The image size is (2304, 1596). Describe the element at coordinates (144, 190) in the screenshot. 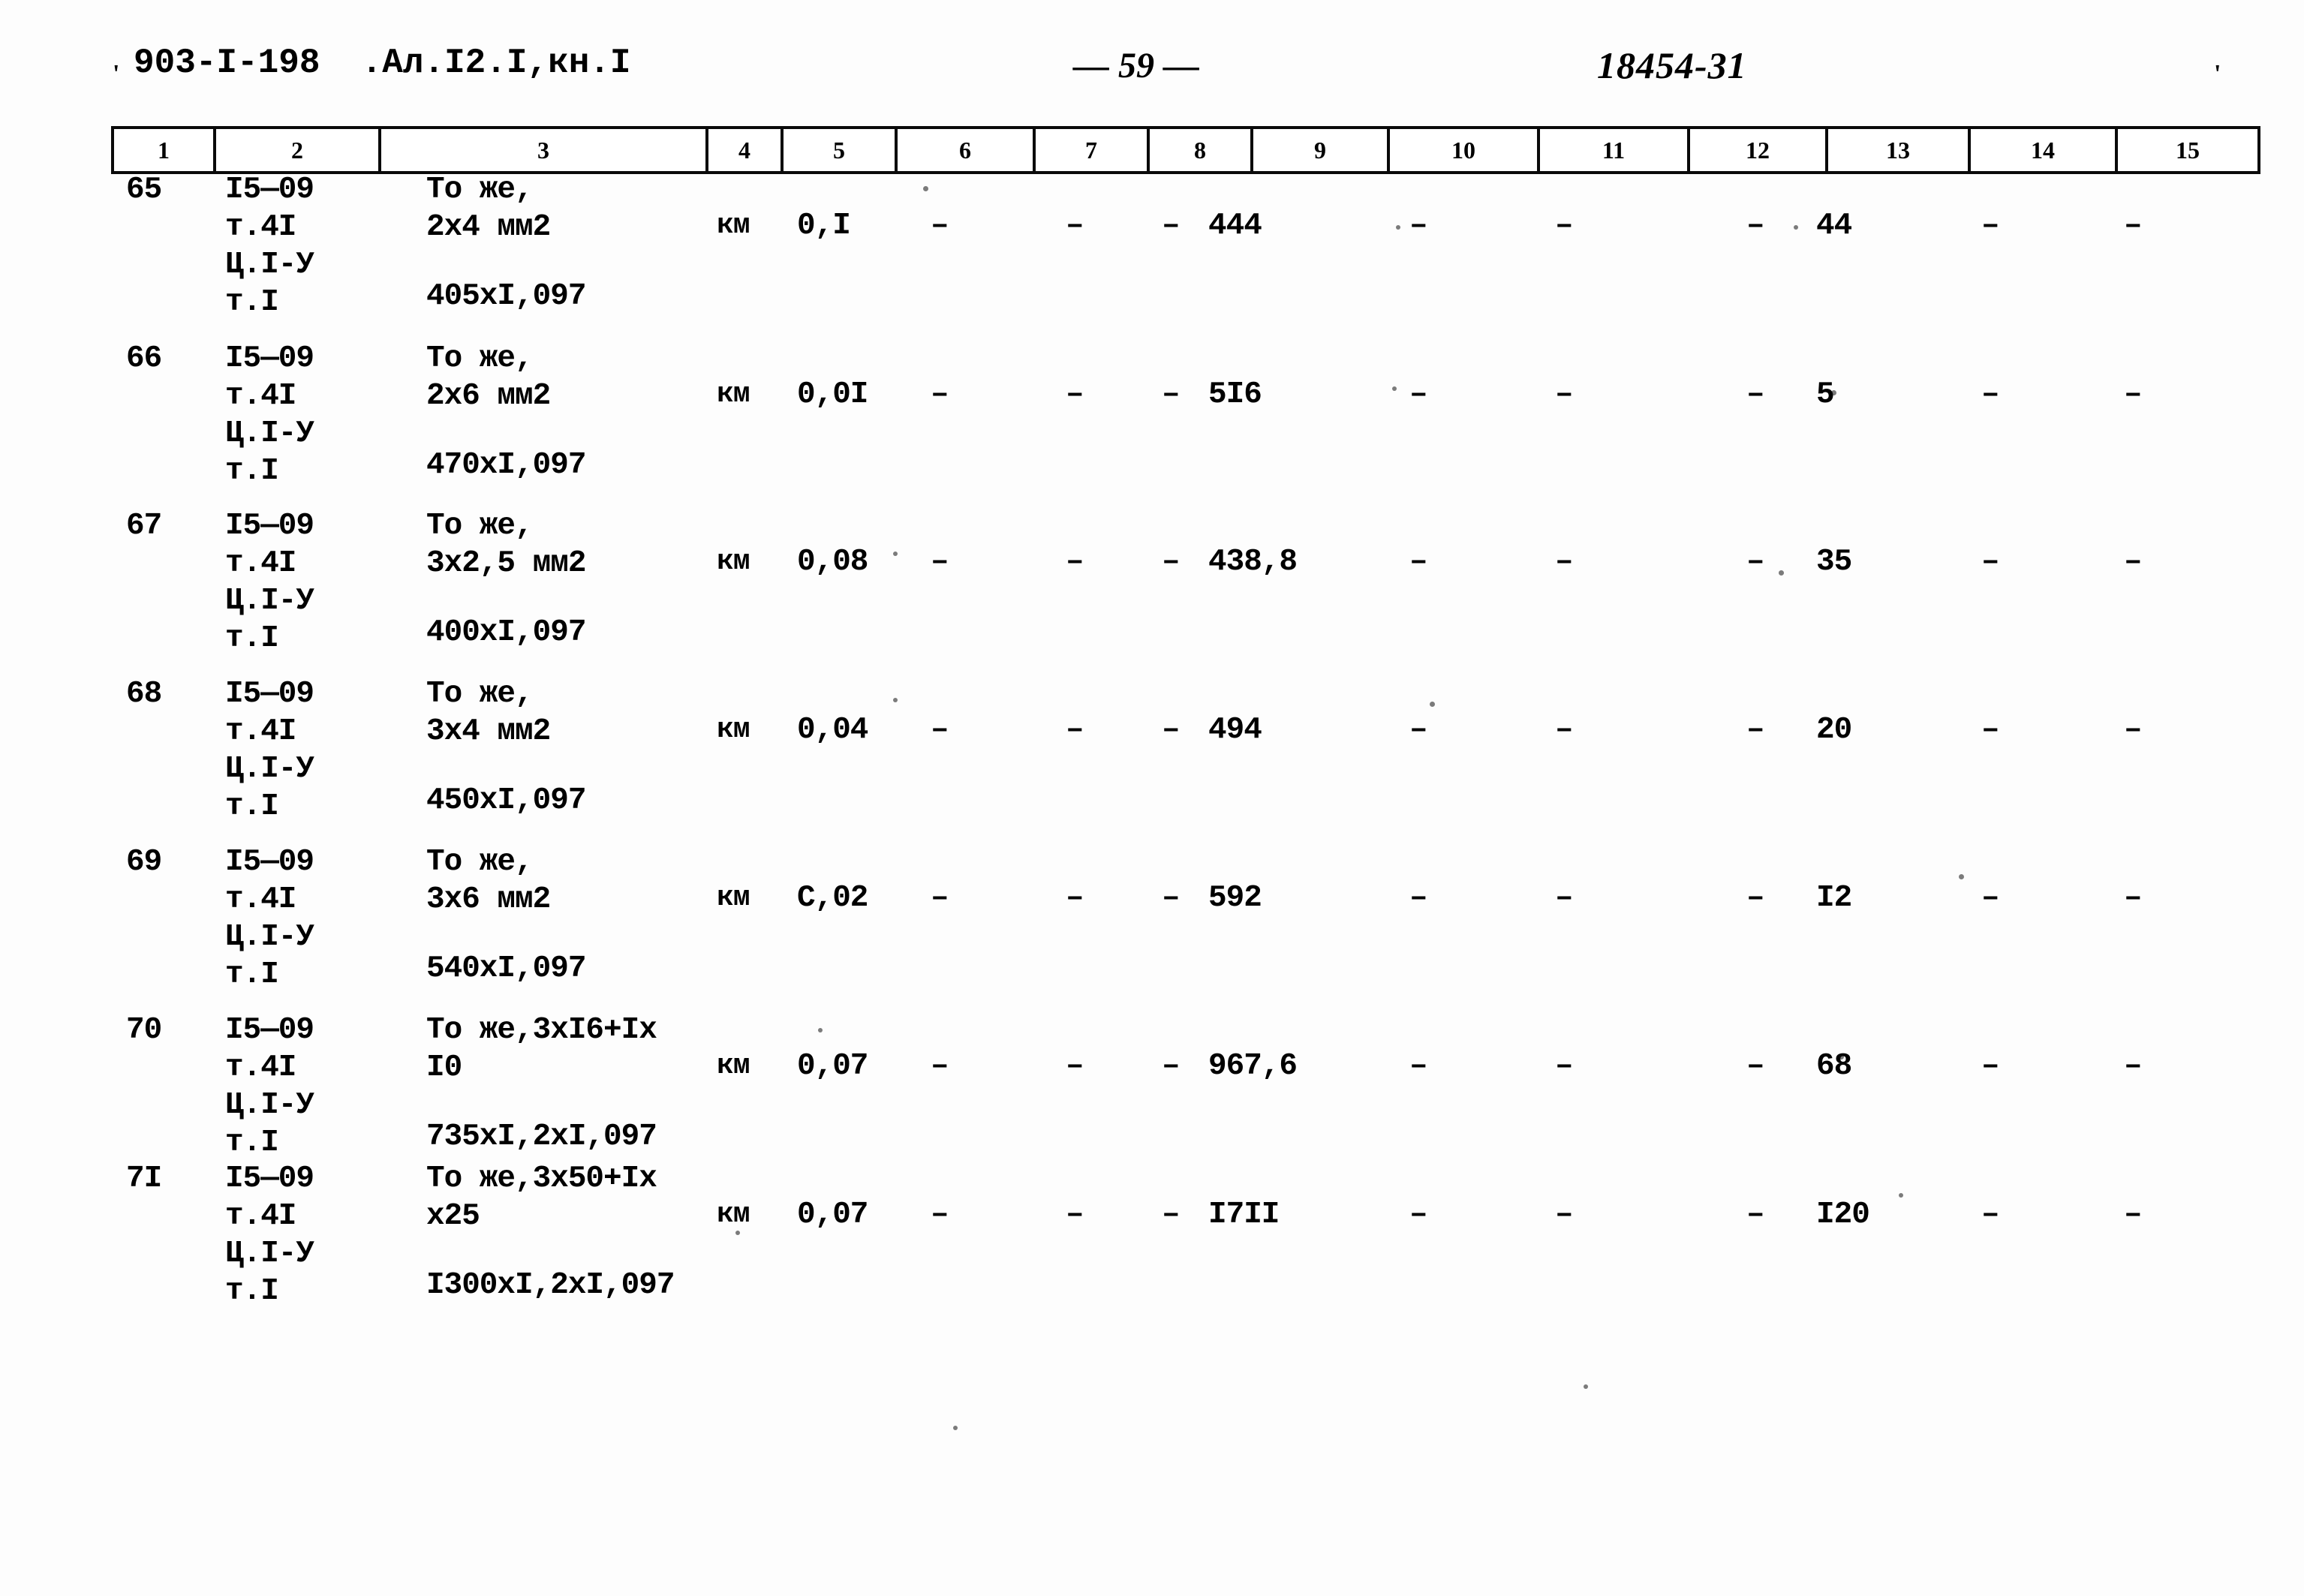

I see `row-number: 65` at that location.